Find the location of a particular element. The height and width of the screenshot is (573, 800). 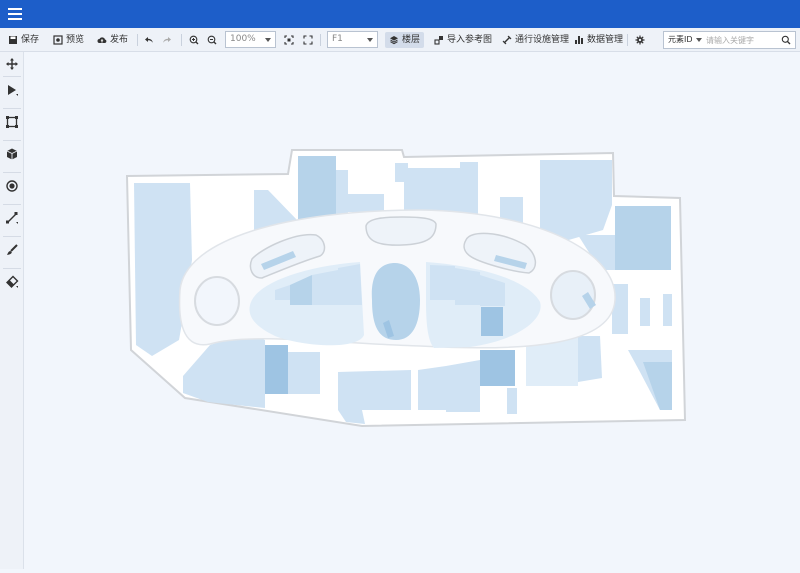

select-tool is located at coordinates (12, 89).